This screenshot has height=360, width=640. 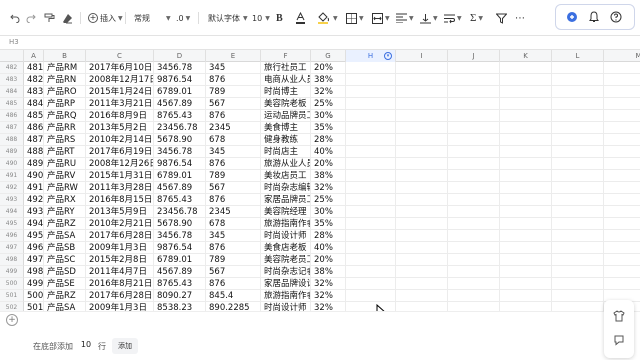 I want to click on column-header-k: K, so click(x=526, y=56).